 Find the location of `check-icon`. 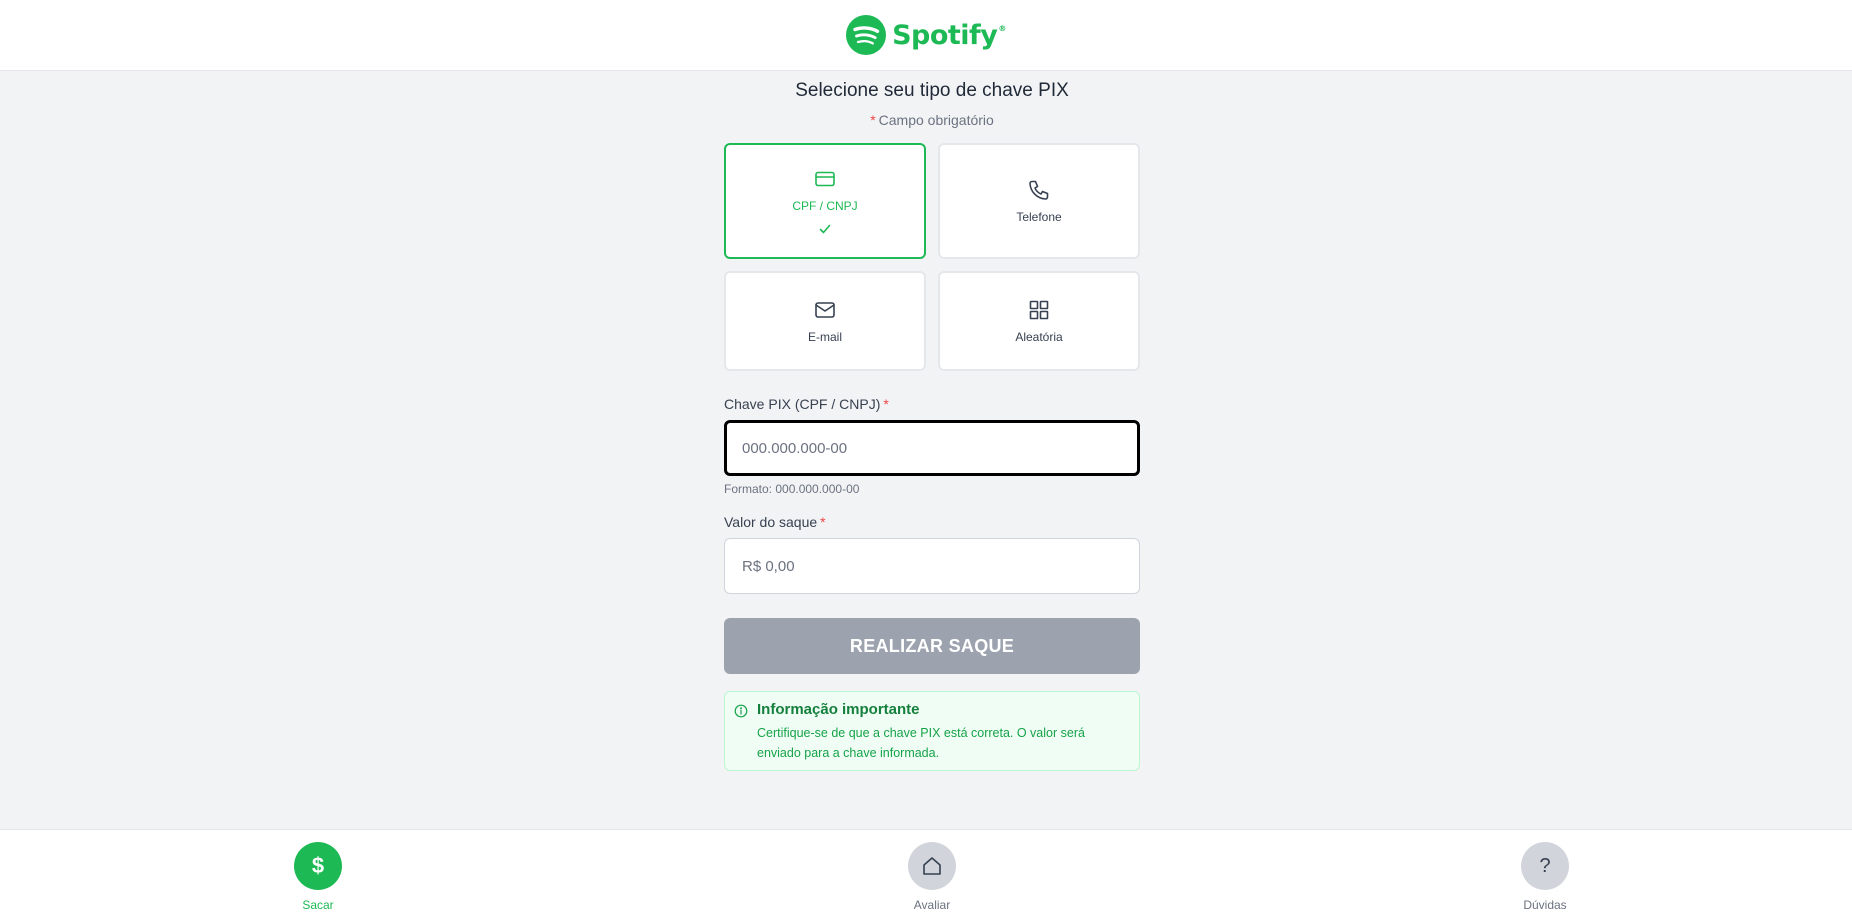

check-icon is located at coordinates (825, 228).